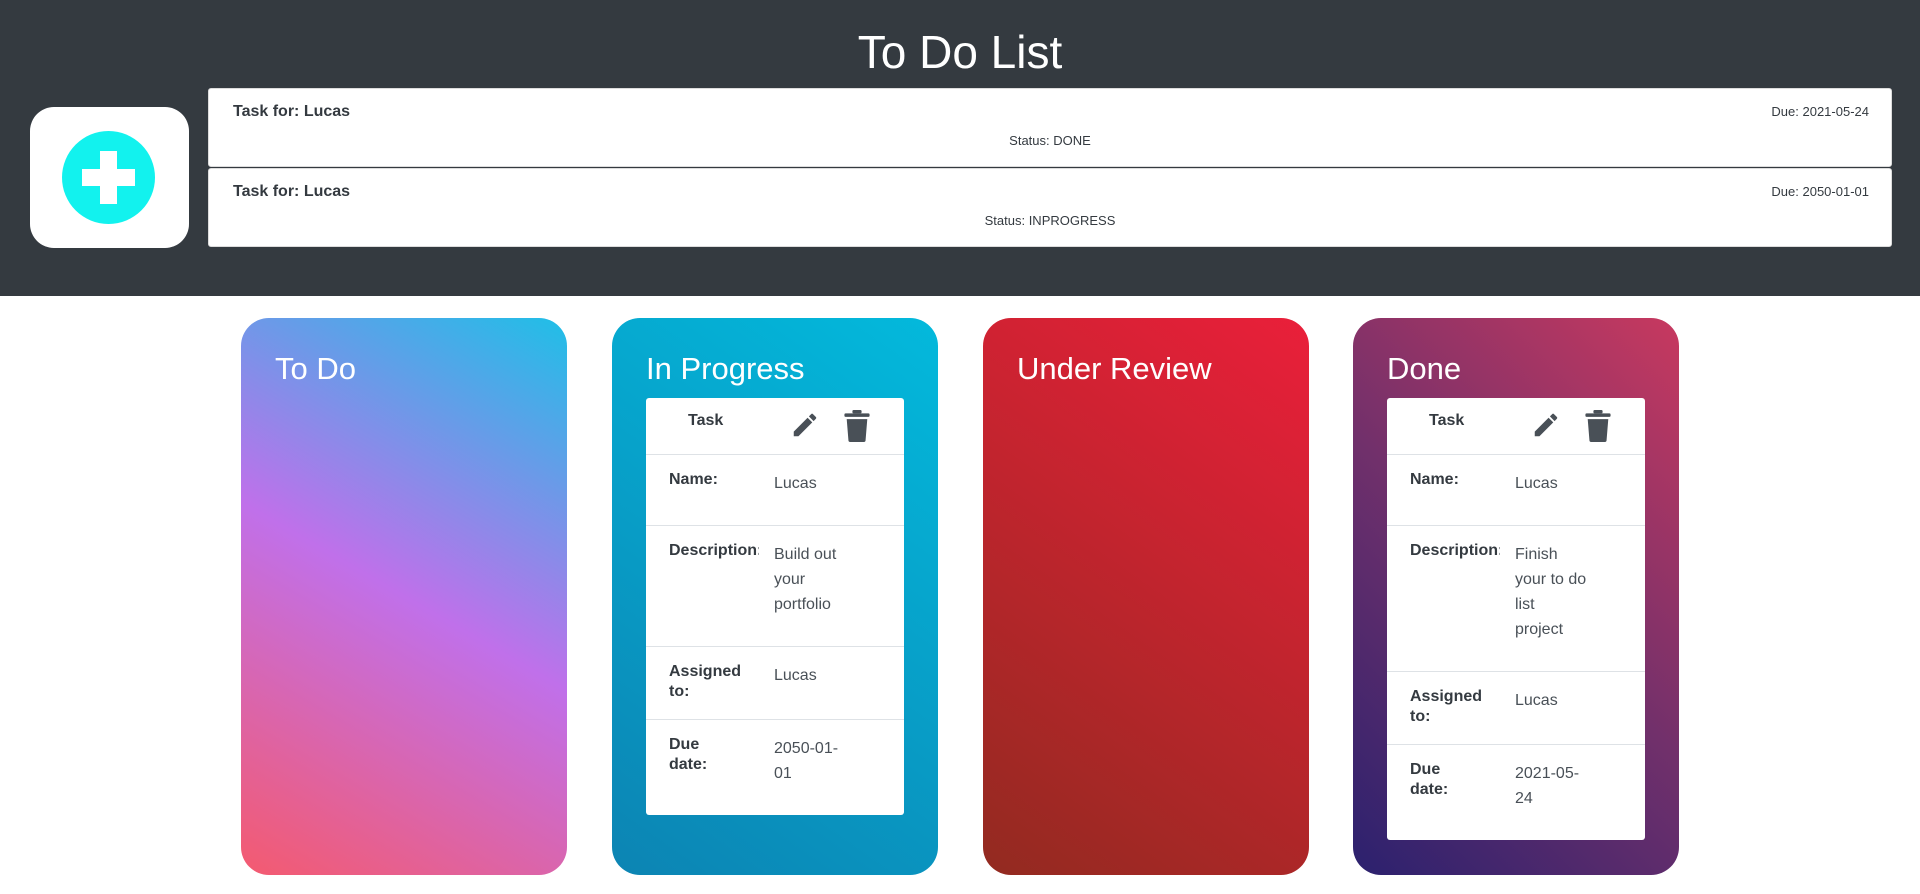  I want to click on field-value: 2021-05-24, so click(1547, 786).